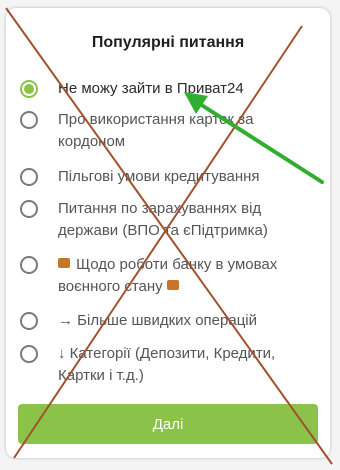 Image resolution: width=340 pixels, height=470 pixels. I want to click on radio-checked-icon, so click(29, 89).